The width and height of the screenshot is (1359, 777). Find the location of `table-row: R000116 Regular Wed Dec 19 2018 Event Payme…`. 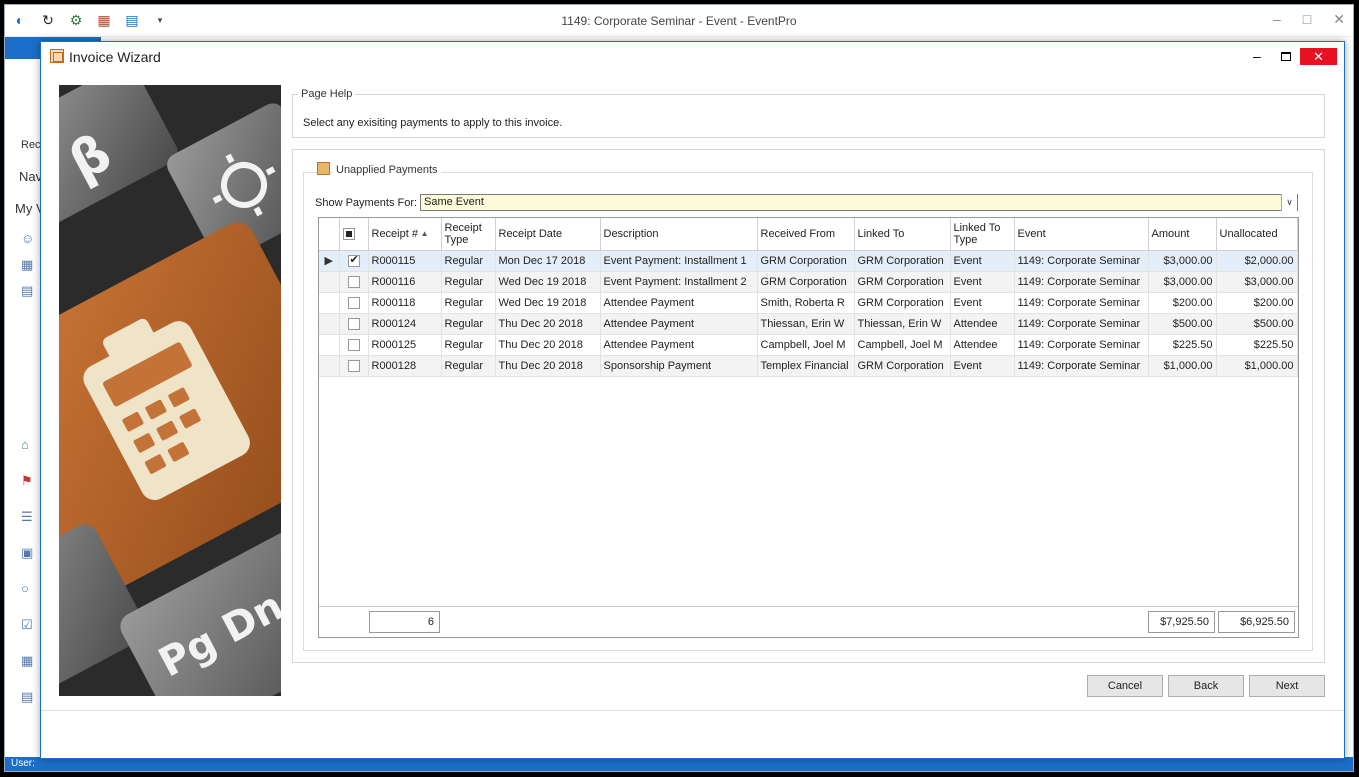

table-row: R000116 Regular Wed Dec 19 2018 Event Payme… is located at coordinates (808, 282).